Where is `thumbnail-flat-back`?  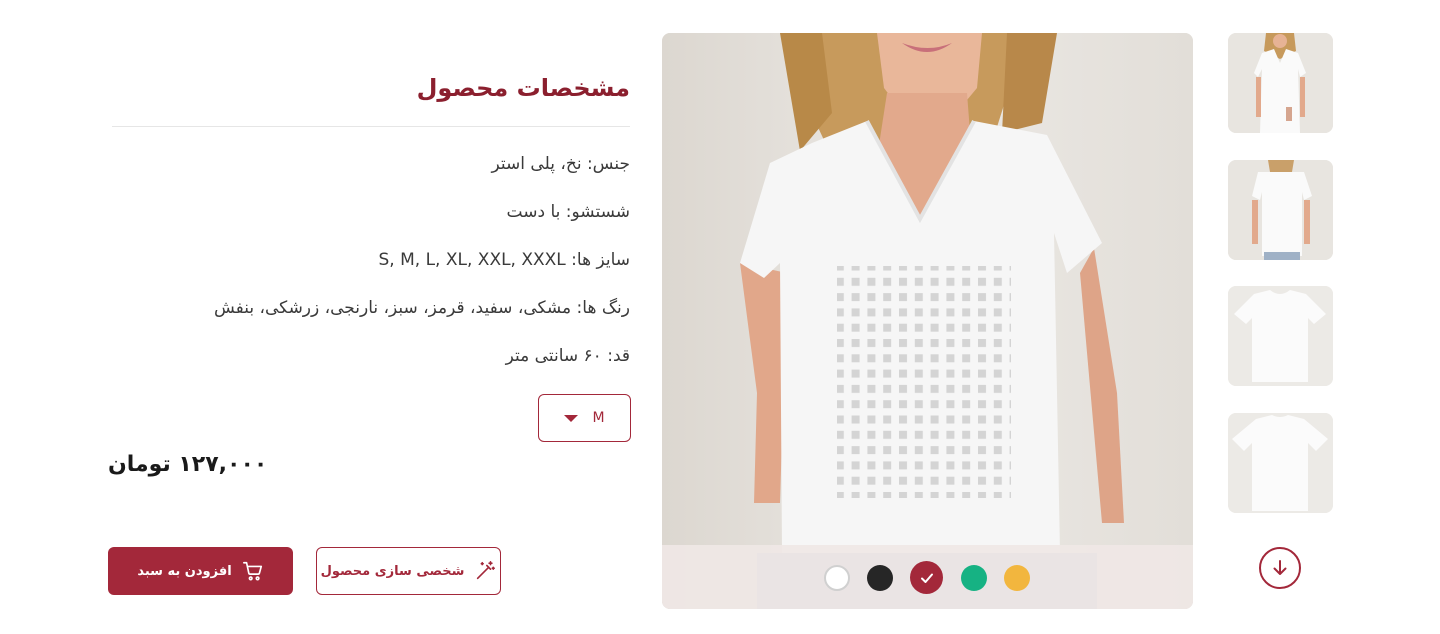 thumbnail-flat-back is located at coordinates (1280, 463).